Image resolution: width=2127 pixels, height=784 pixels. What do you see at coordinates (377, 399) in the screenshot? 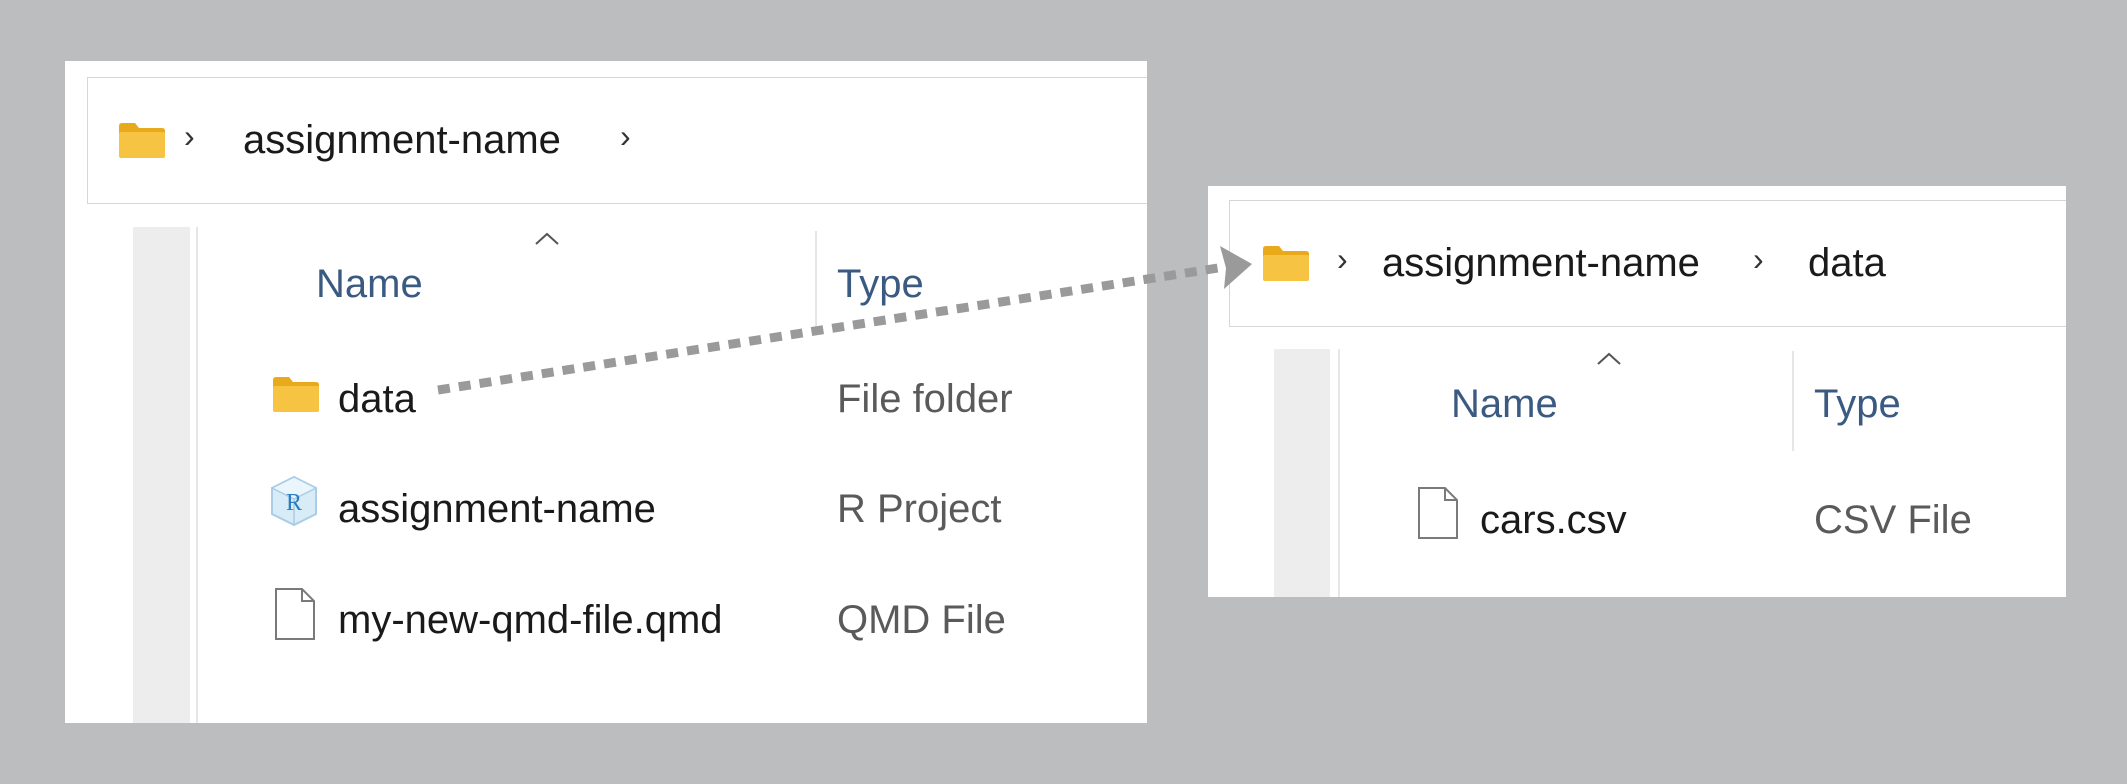
I see `file-name: data` at bounding box center [377, 399].